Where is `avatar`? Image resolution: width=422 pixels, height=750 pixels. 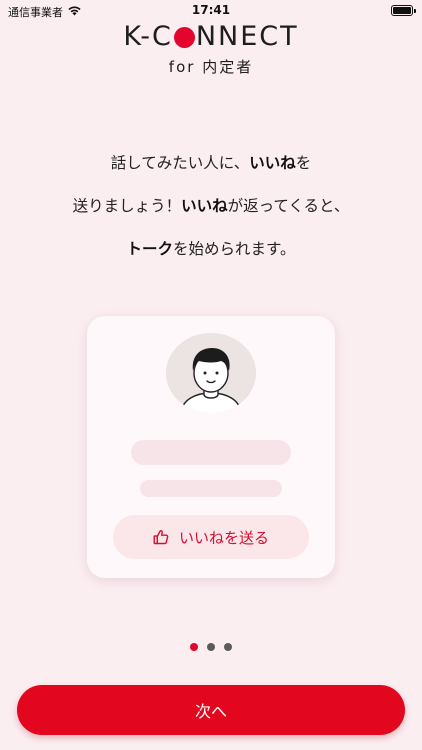 avatar is located at coordinates (211, 373).